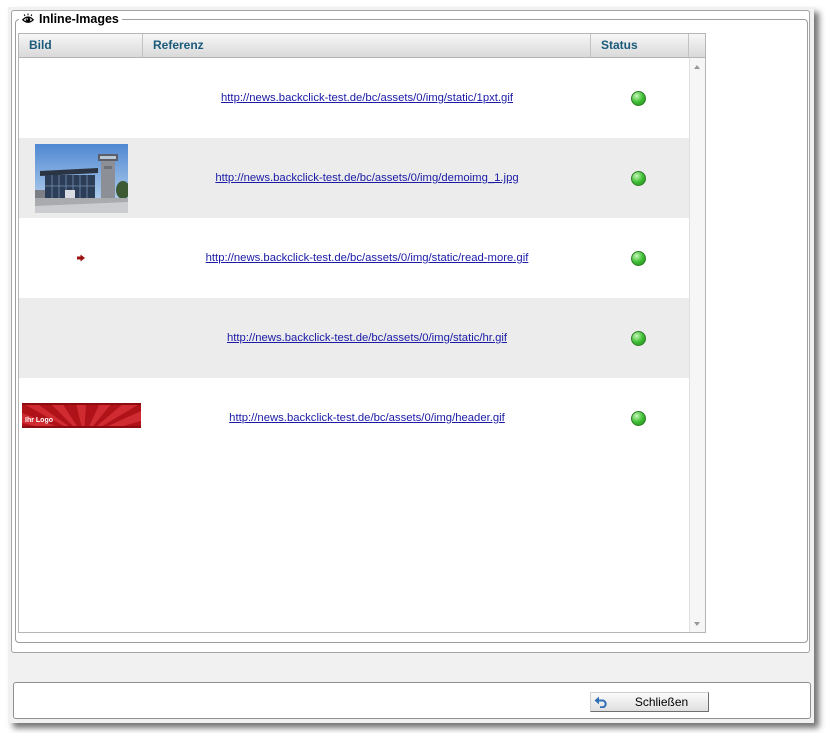 The height and width of the screenshot is (733, 826). I want to click on grid-header: Bild Referenz Status, so click(362, 46).